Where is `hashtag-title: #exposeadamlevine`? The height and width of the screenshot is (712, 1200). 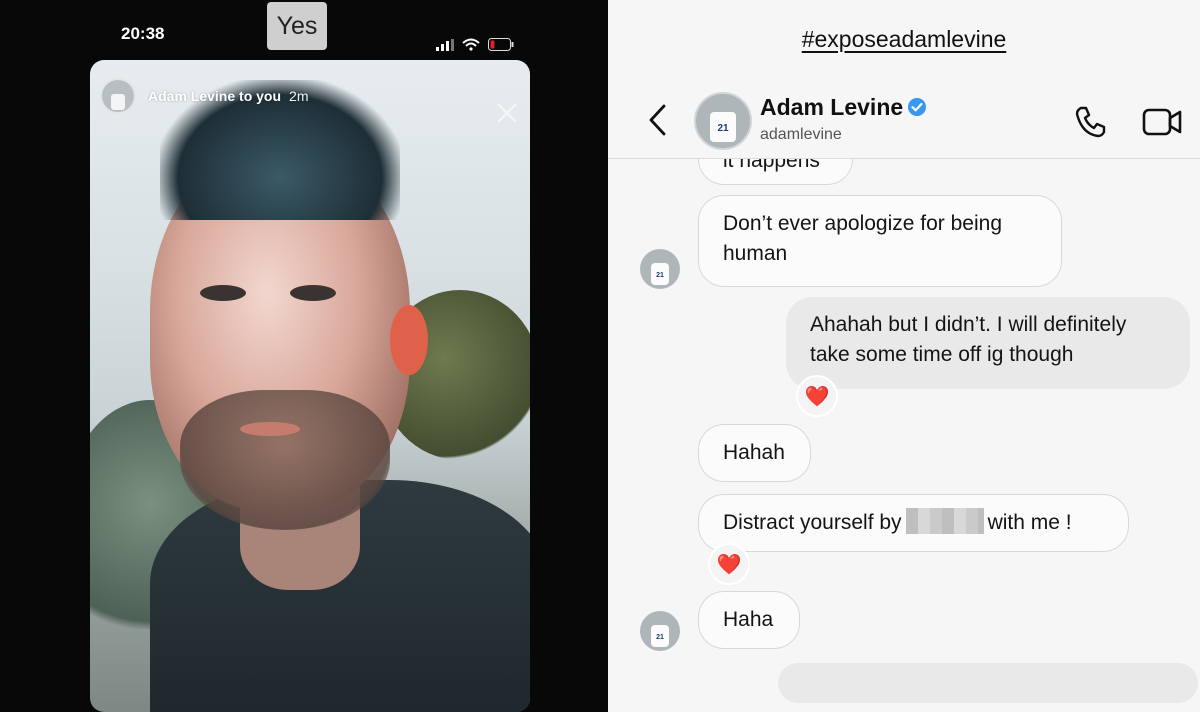 hashtag-title: #exposeadamlevine is located at coordinates (904, 39).